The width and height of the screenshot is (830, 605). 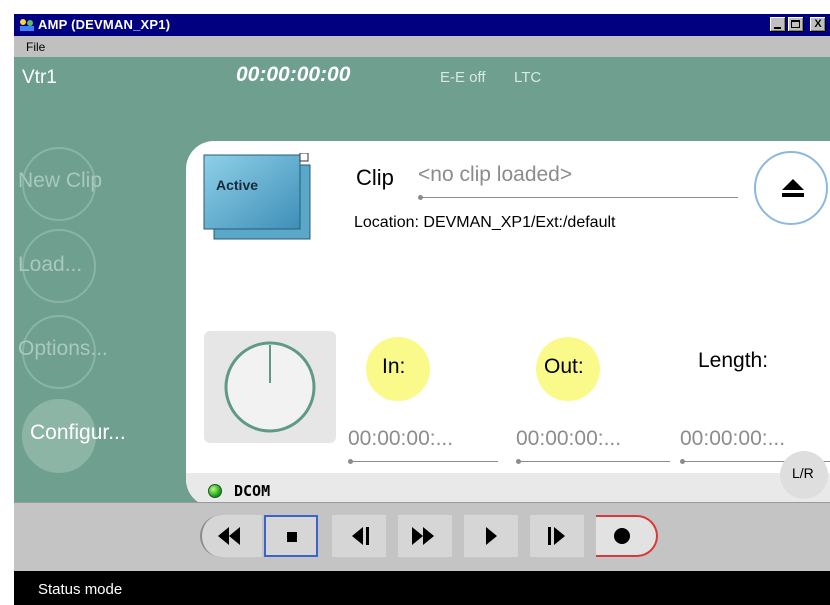 What do you see at coordinates (80, 589) in the screenshot?
I see `status-text: Status mode` at bounding box center [80, 589].